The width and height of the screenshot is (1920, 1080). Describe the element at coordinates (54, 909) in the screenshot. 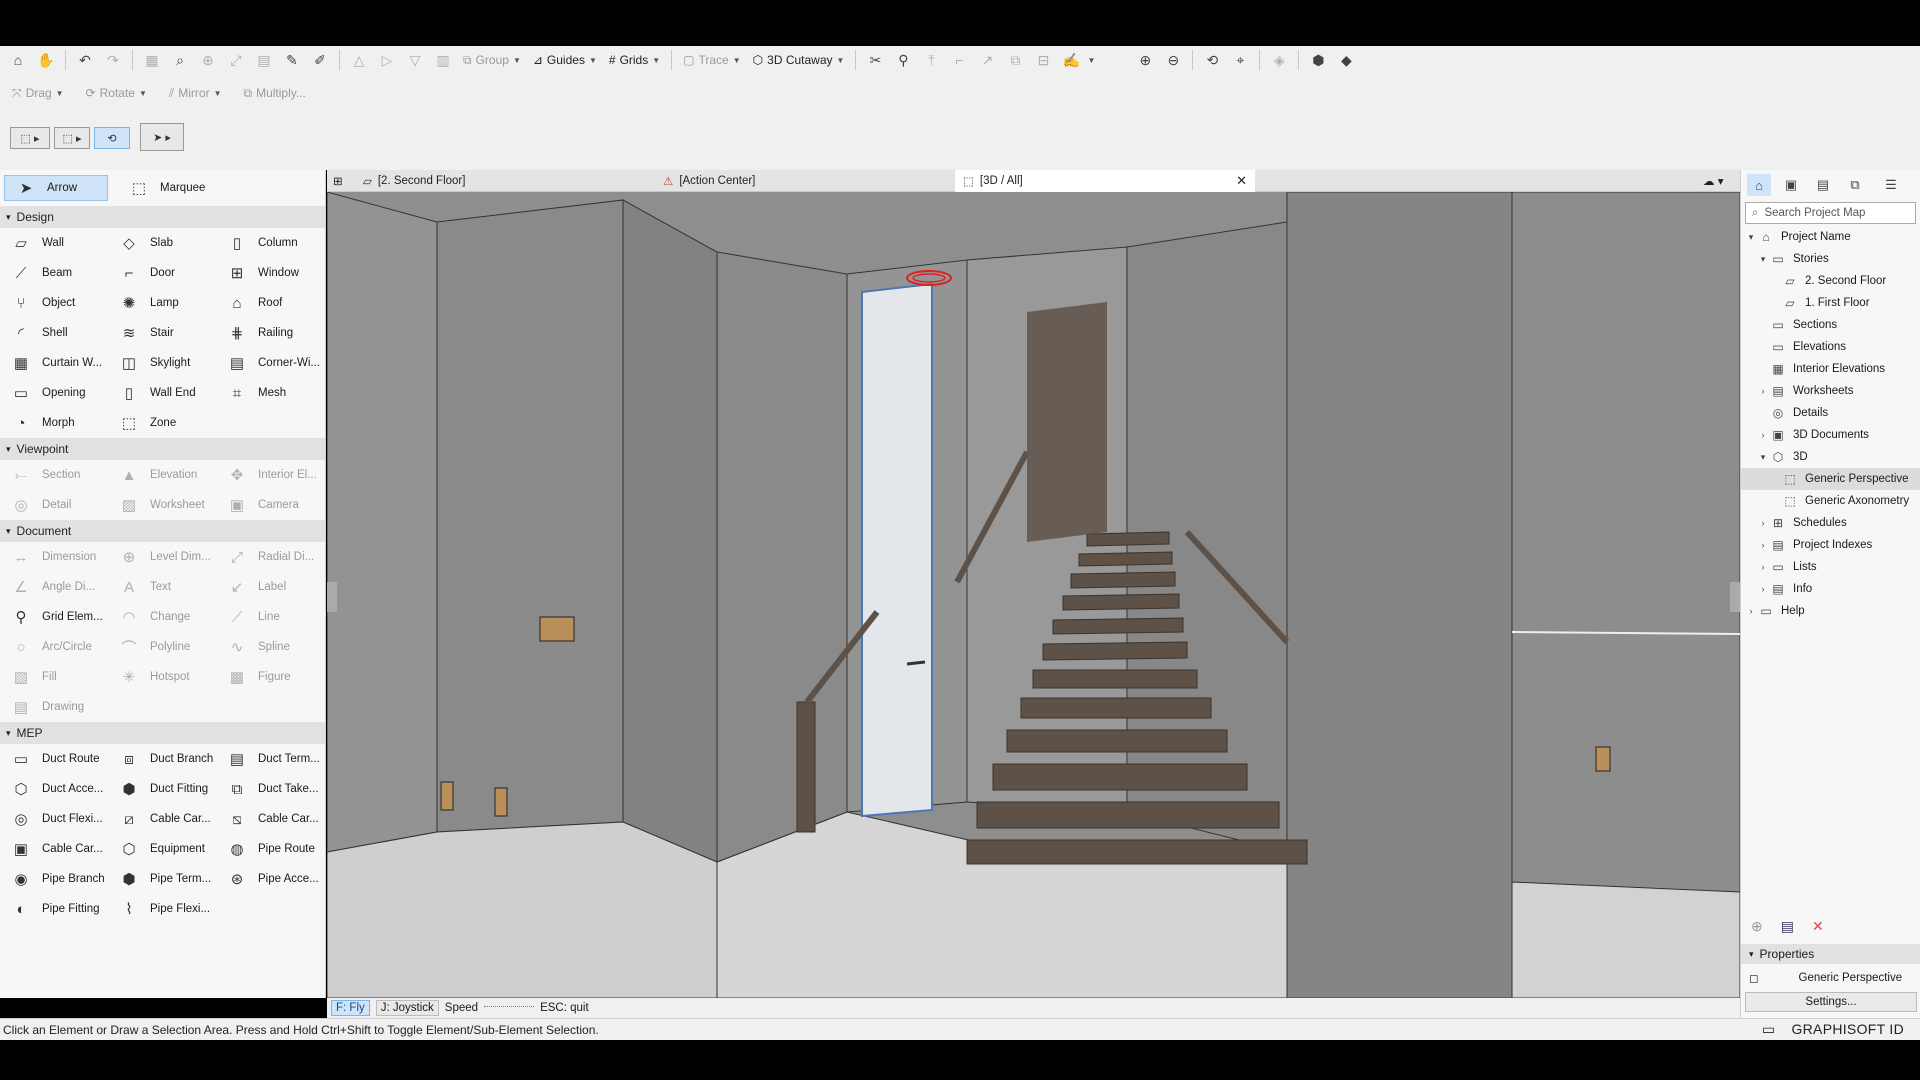

I see `tool-pipe-fitting: ◐ Pipe Fitting` at that location.